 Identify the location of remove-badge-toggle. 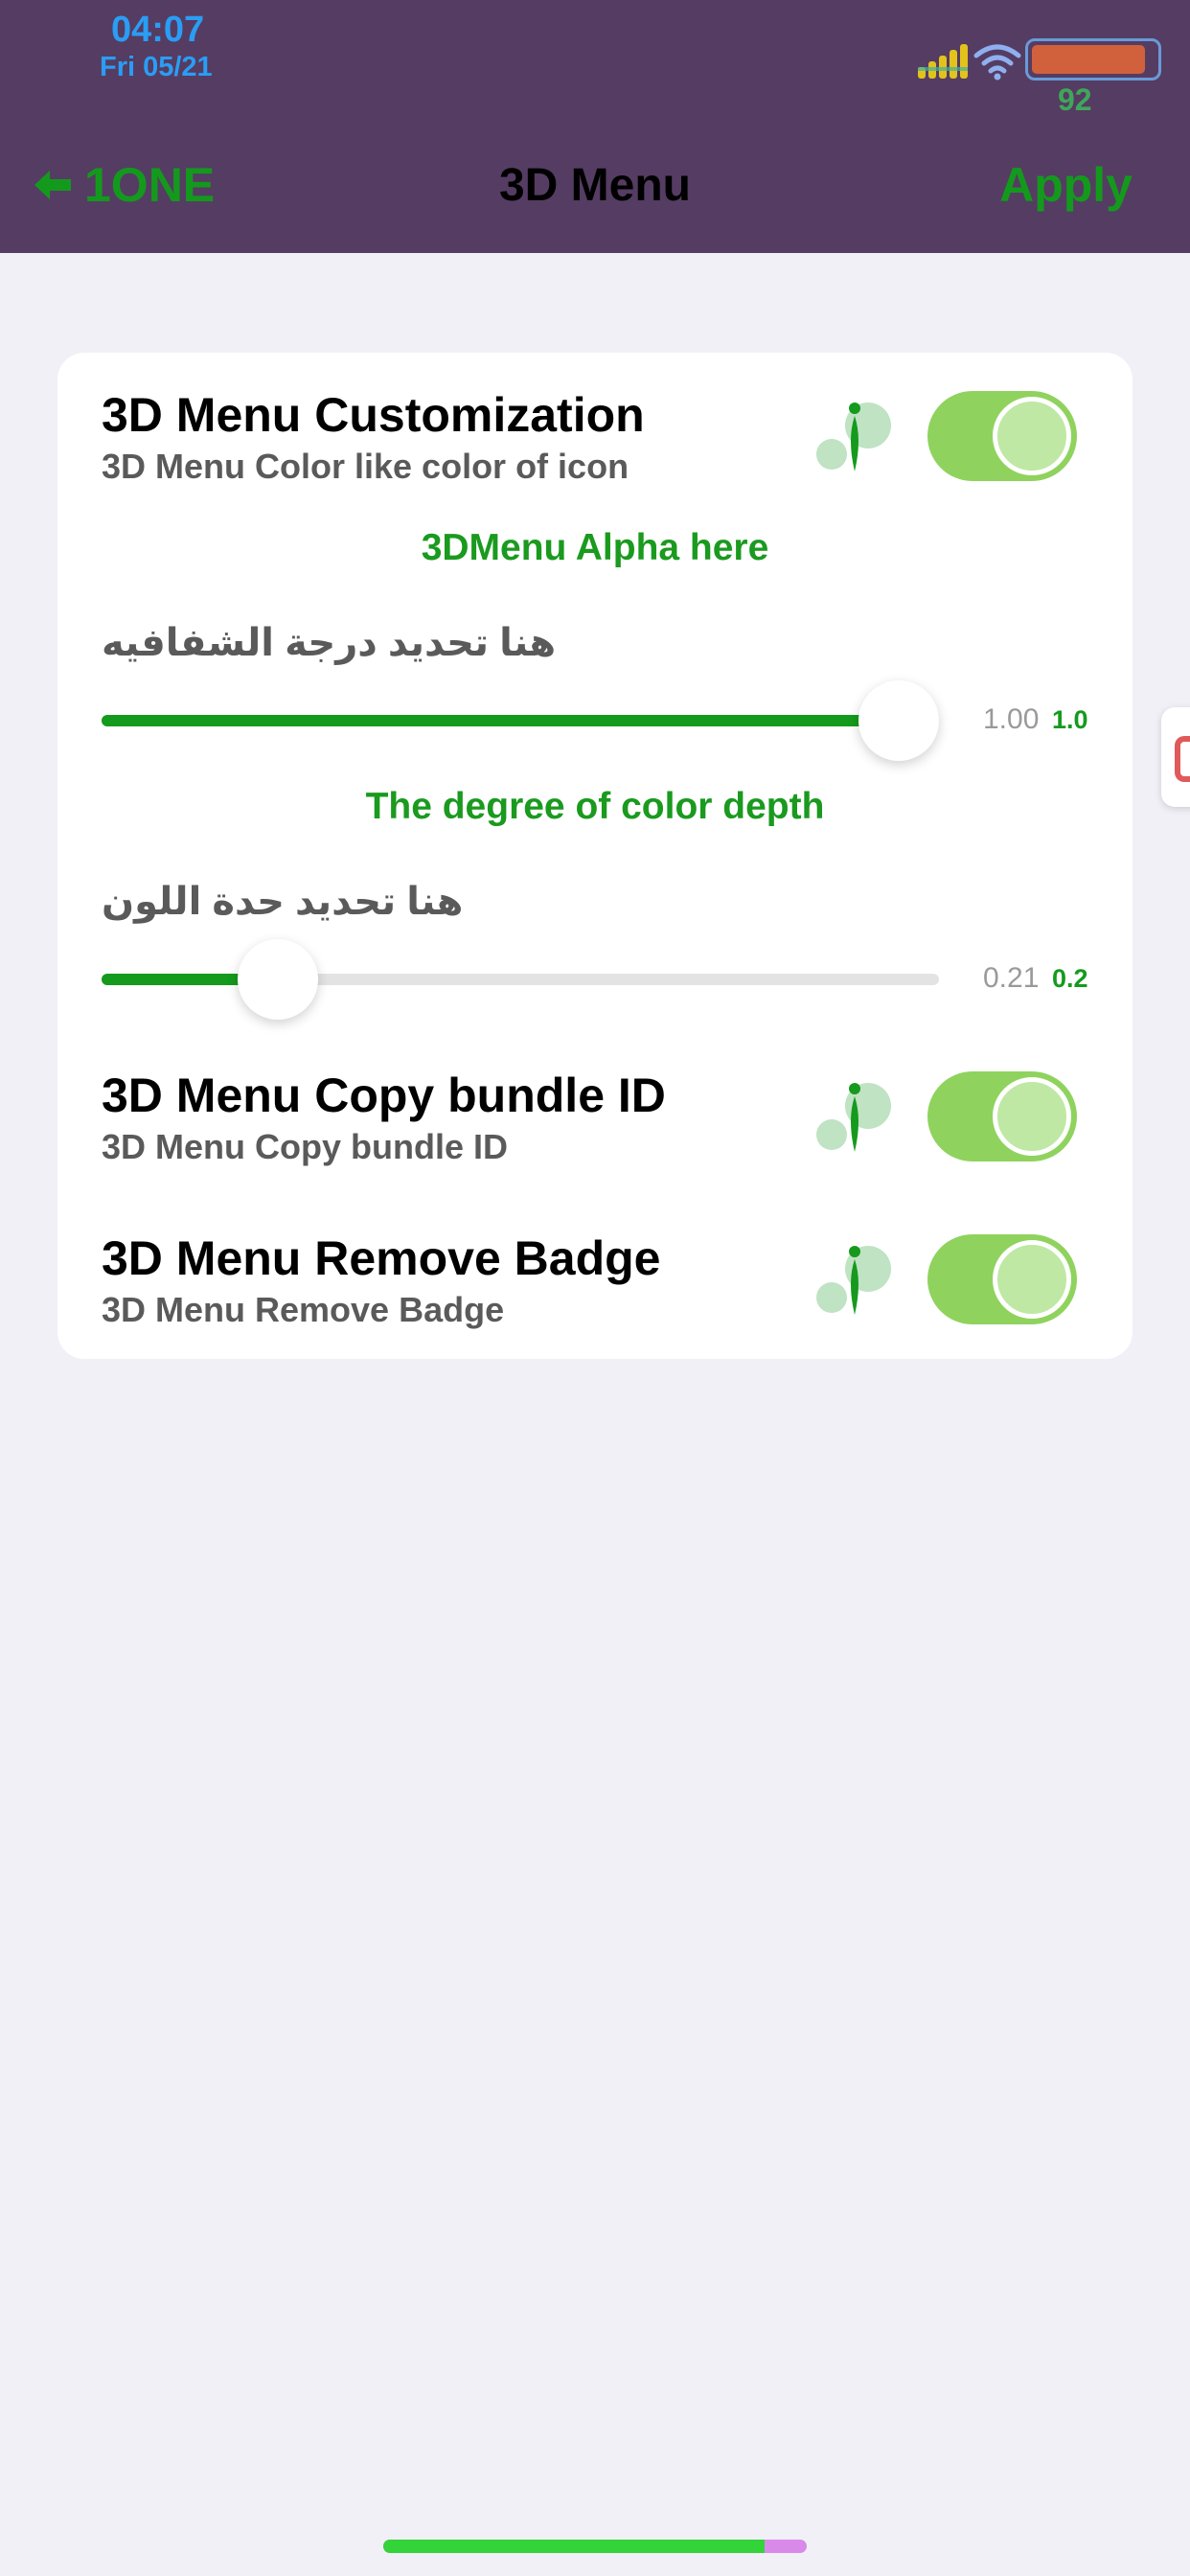
(1002, 1279).